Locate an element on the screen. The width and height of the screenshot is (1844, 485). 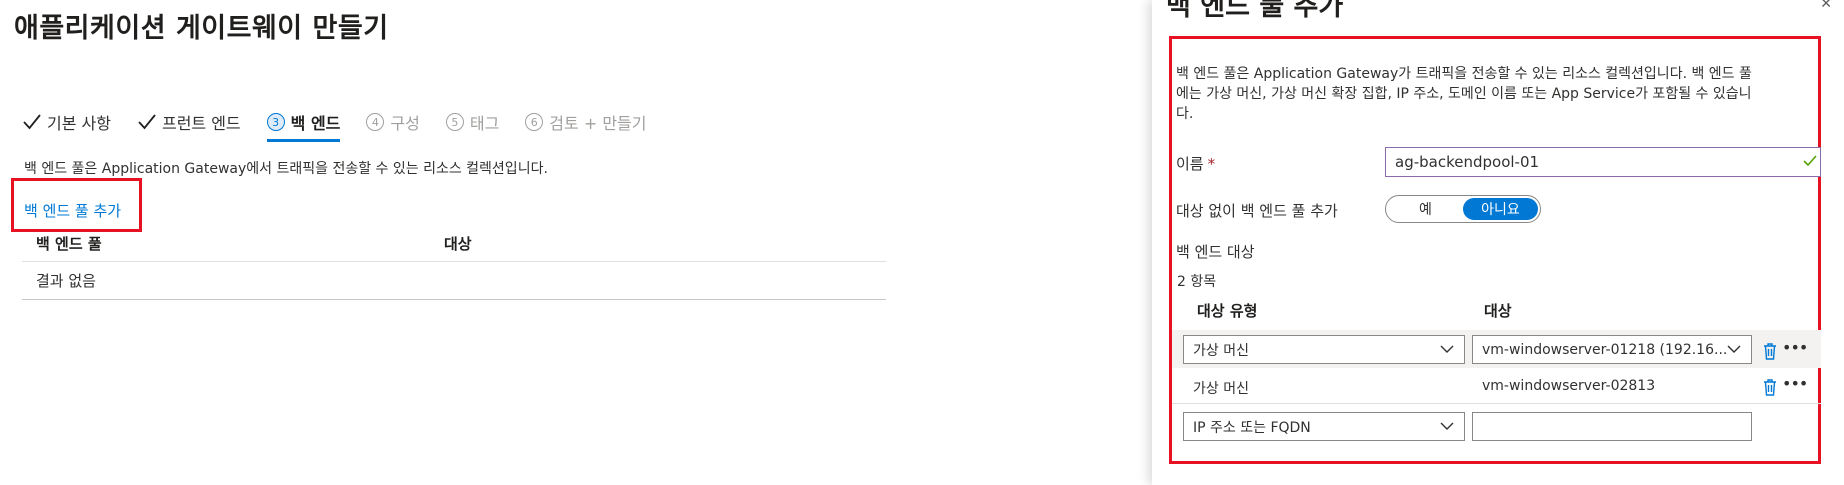
column-header-backend-pool: 백 엔드 풀 is located at coordinates (69, 244).